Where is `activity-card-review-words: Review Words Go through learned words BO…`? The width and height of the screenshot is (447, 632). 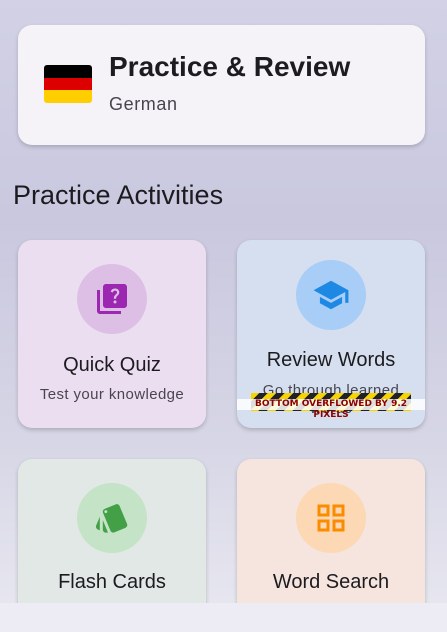 activity-card-review-words: Review Words Go through learned words BO… is located at coordinates (331, 334).